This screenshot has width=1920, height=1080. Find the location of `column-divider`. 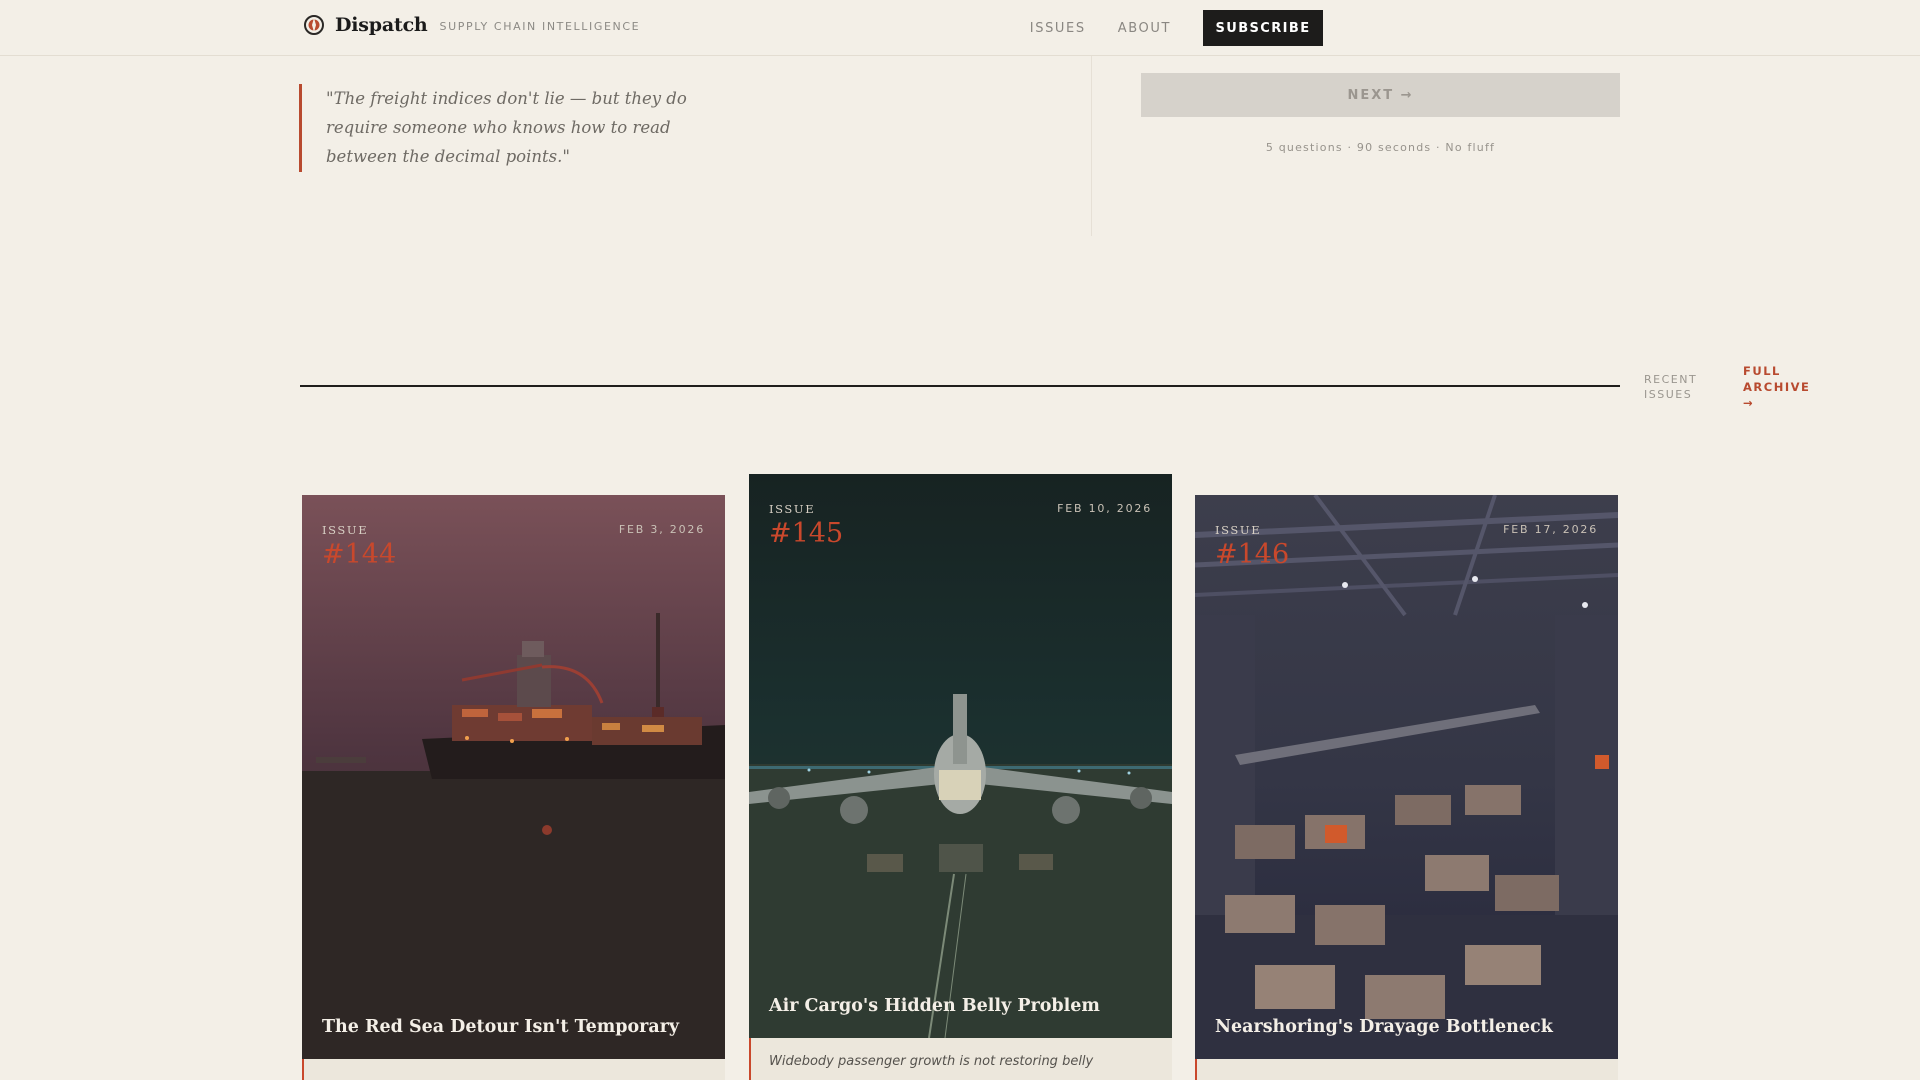

column-divider is located at coordinates (1091, 146).